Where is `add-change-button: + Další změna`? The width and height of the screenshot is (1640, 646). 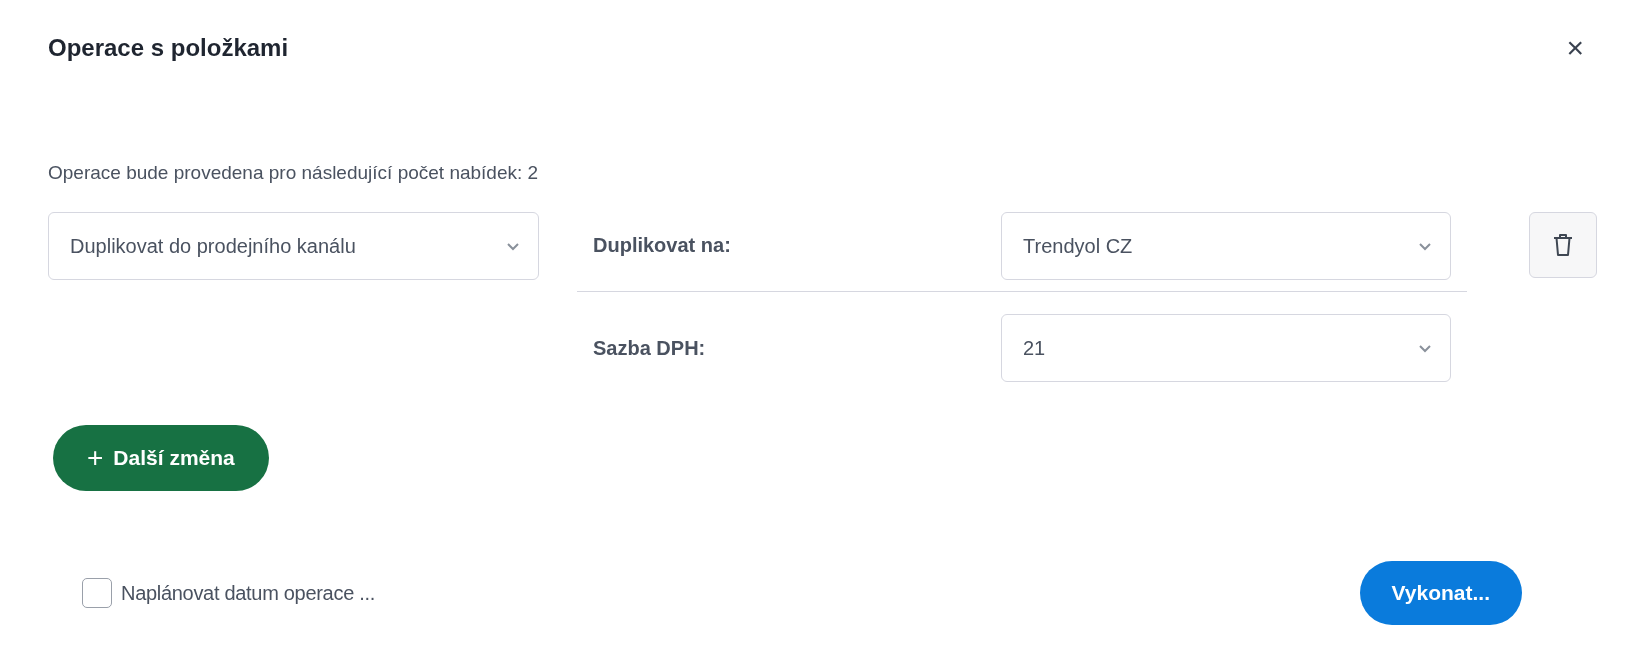
add-change-button: + Další změna is located at coordinates (161, 458).